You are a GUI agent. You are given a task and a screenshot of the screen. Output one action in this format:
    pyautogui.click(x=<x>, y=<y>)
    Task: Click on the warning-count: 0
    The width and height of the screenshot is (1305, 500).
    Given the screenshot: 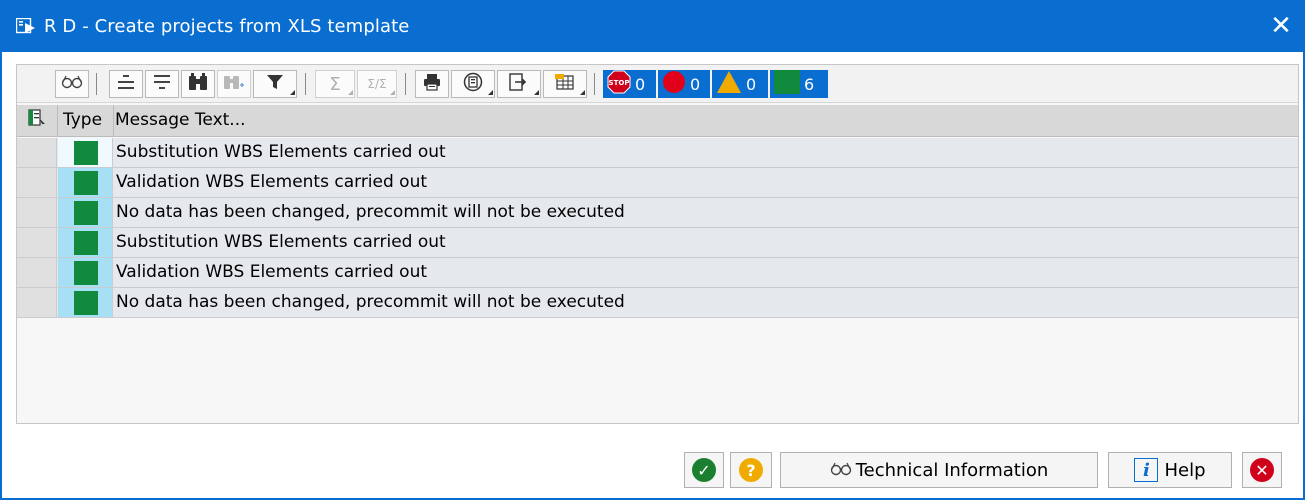 What is the action you would take?
    pyautogui.click(x=751, y=84)
    